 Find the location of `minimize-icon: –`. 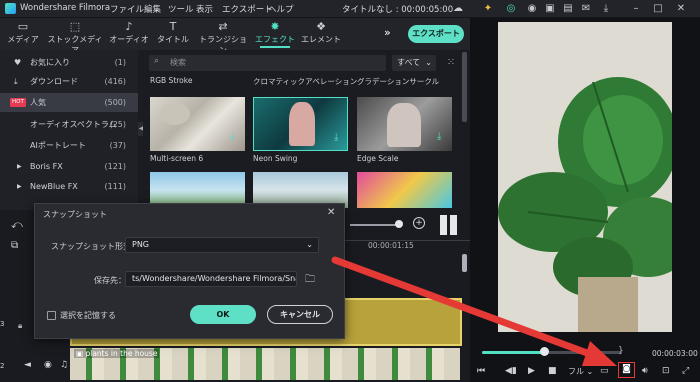

minimize-icon: – is located at coordinates (636, 9).